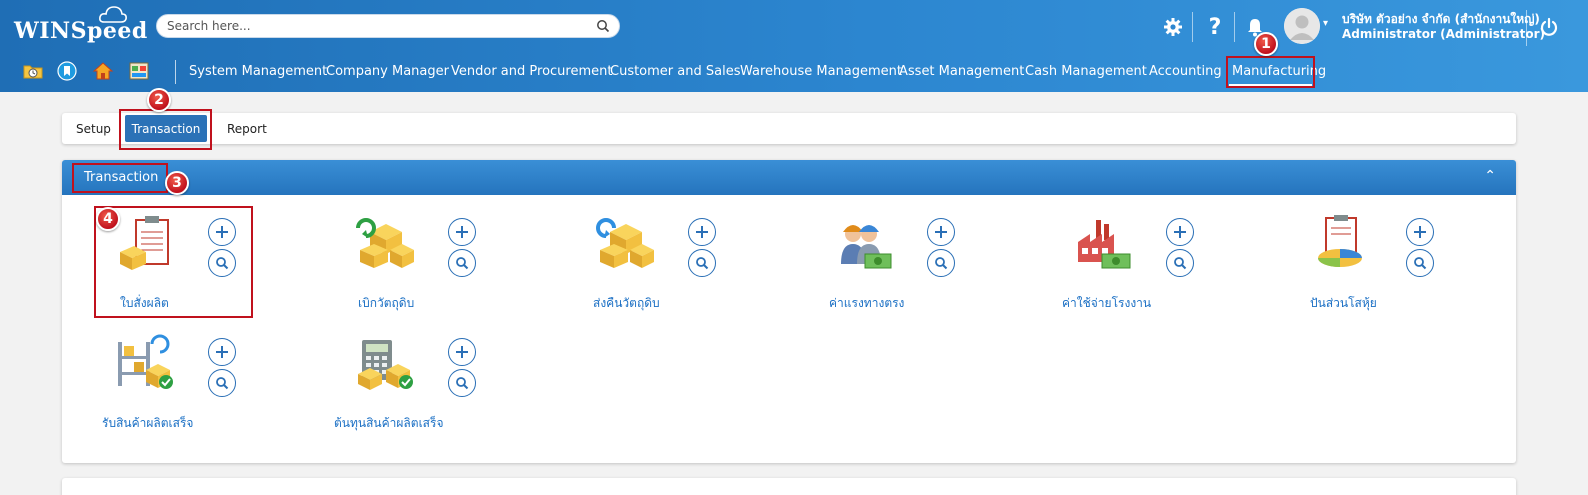 Image resolution: width=1588 pixels, height=495 pixels. I want to click on annotation-highlight-panel-title, so click(120, 178).